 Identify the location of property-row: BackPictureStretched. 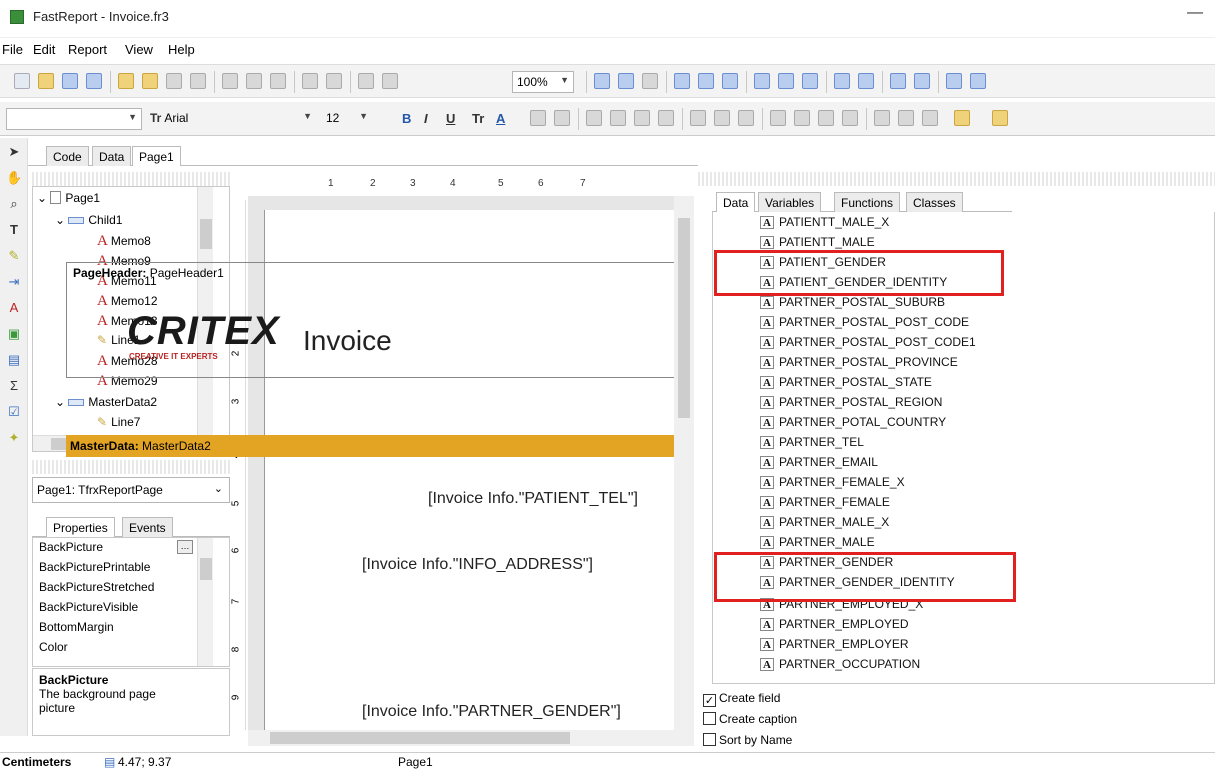
(96, 587).